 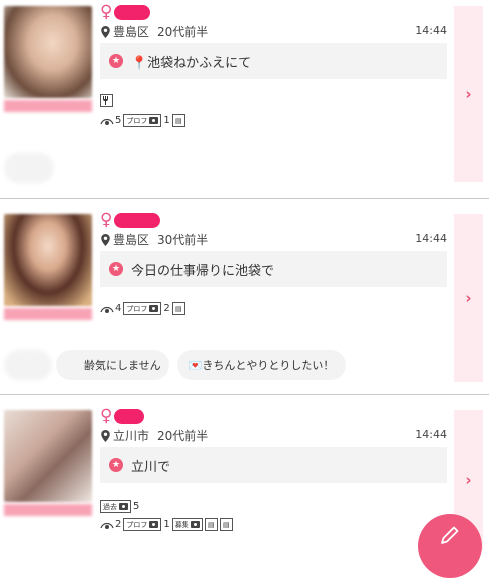 What do you see at coordinates (118, 120) in the screenshot?
I see `views-count: 5` at bounding box center [118, 120].